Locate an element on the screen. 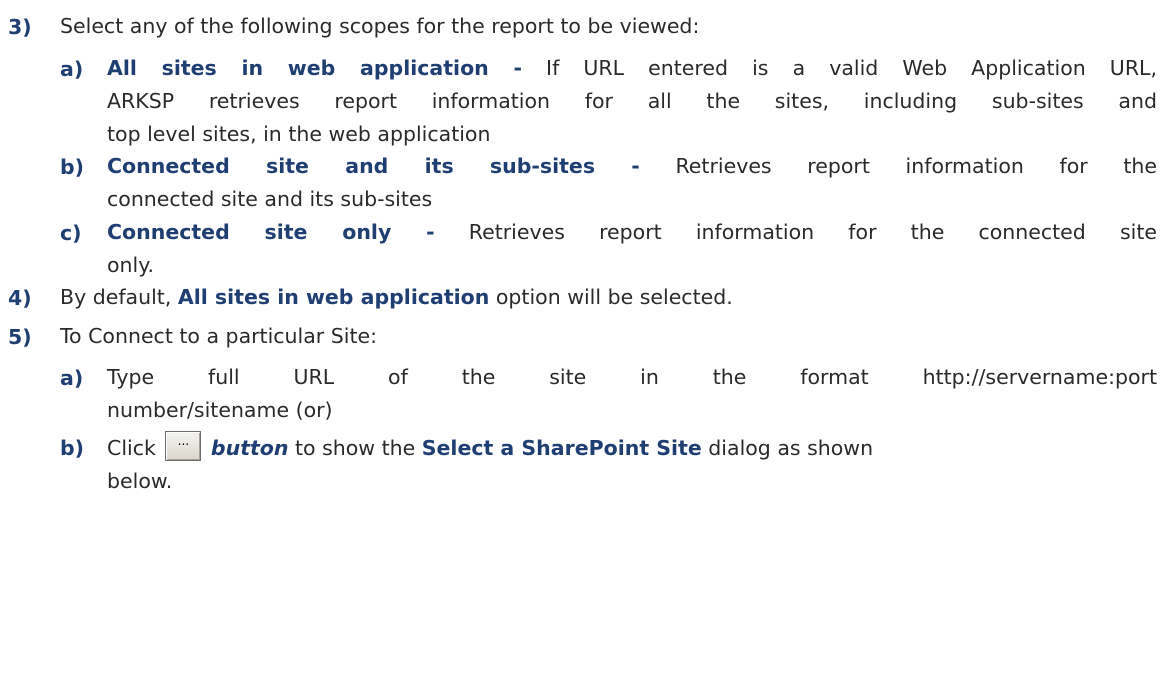 Image resolution: width=1168 pixels, height=693 pixels. dialog-name: Select a SharePoint Site is located at coordinates (561, 448).